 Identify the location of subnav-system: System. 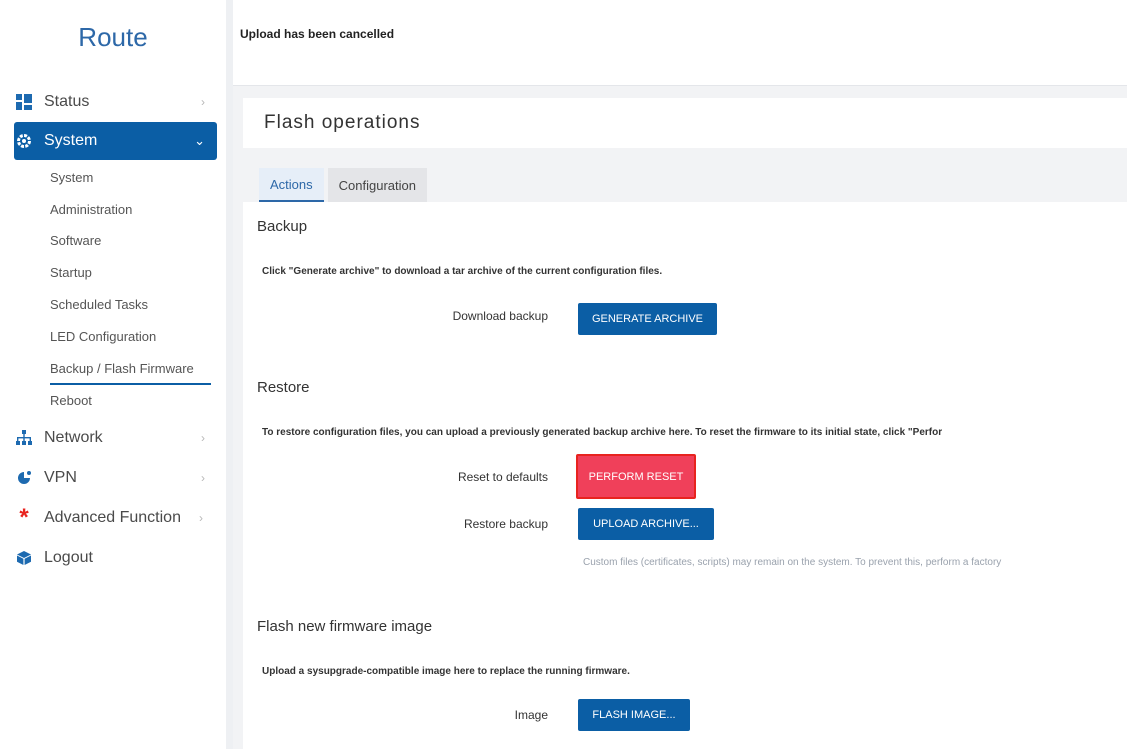
(71, 177).